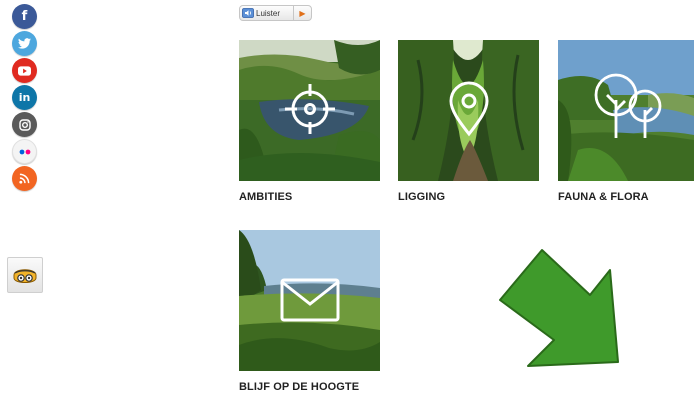  I want to click on listen-button: Luister ▶, so click(275, 13).